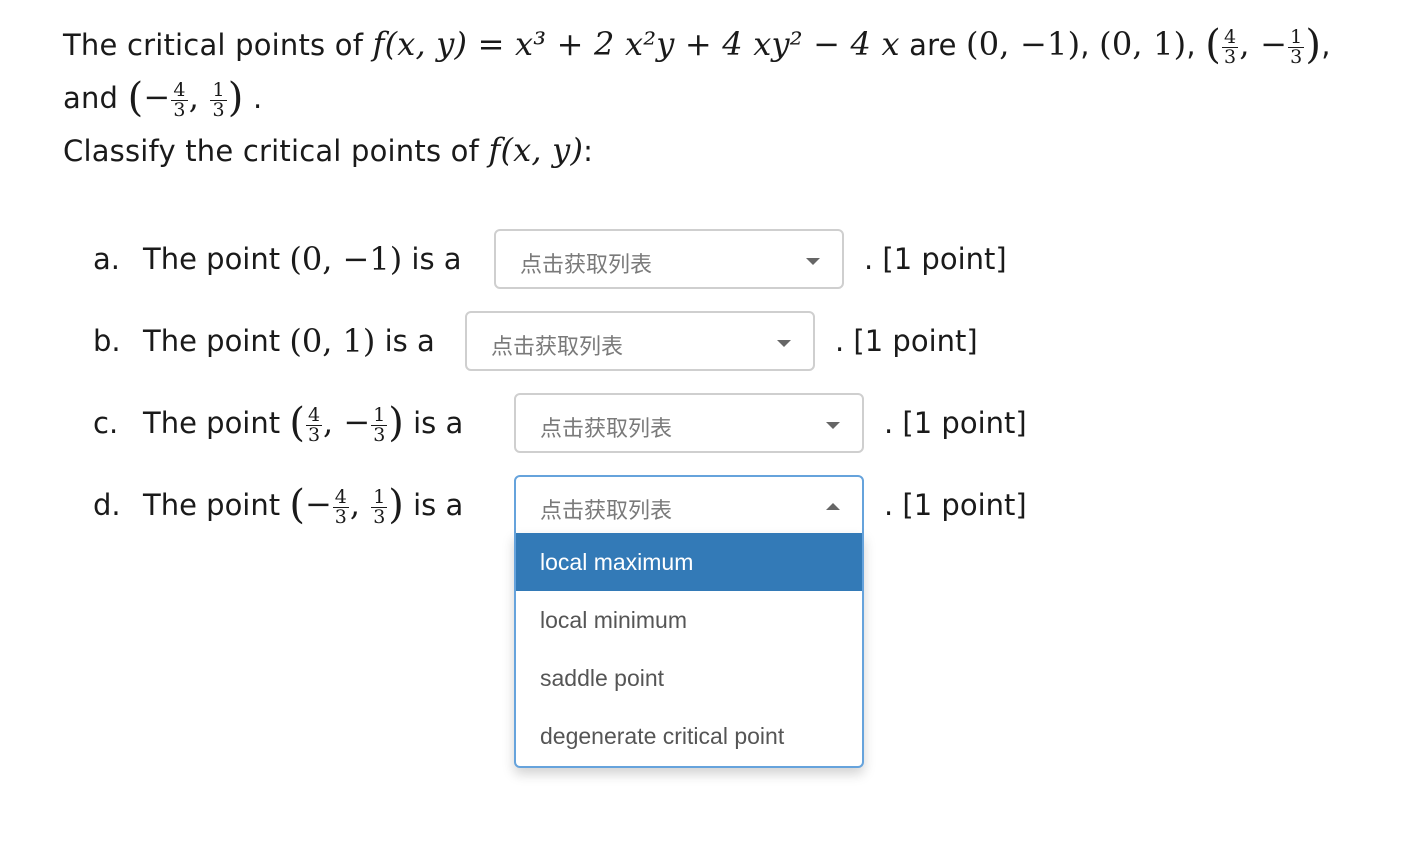  What do you see at coordinates (264, 341) in the screenshot?
I see `question-b: b. The point (0, 1) is a` at bounding box center [264, 341].